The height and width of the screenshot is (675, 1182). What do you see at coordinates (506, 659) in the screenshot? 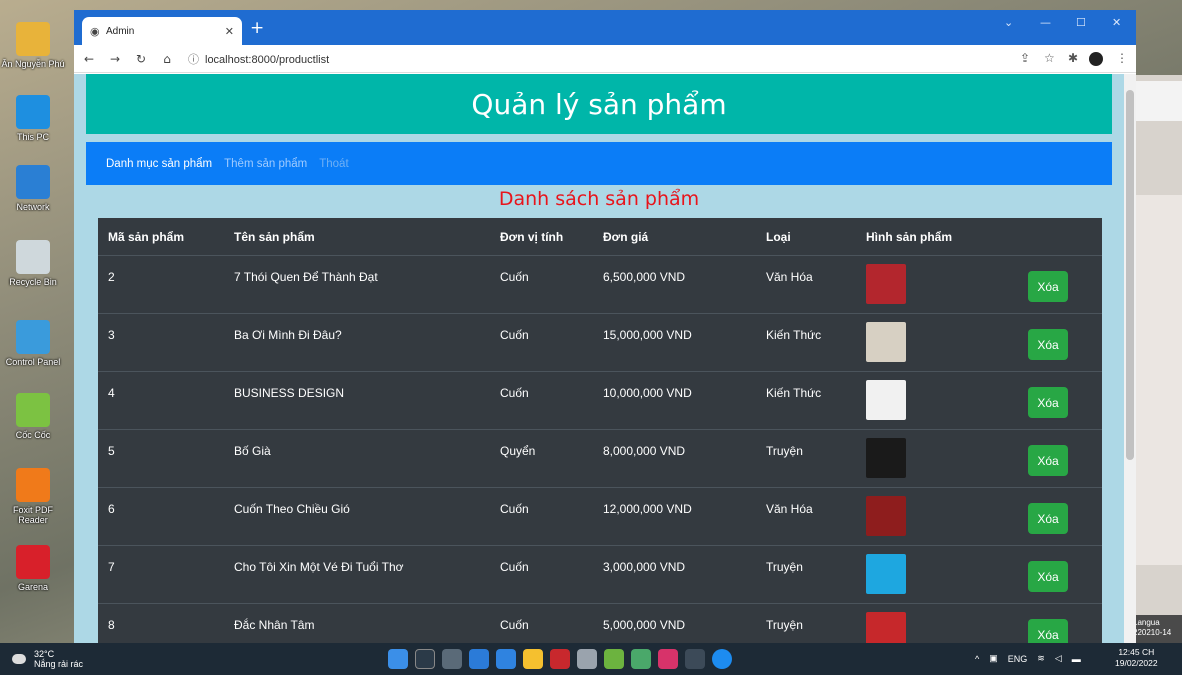
I see `edge-icon` at bounding box center [506, 659].